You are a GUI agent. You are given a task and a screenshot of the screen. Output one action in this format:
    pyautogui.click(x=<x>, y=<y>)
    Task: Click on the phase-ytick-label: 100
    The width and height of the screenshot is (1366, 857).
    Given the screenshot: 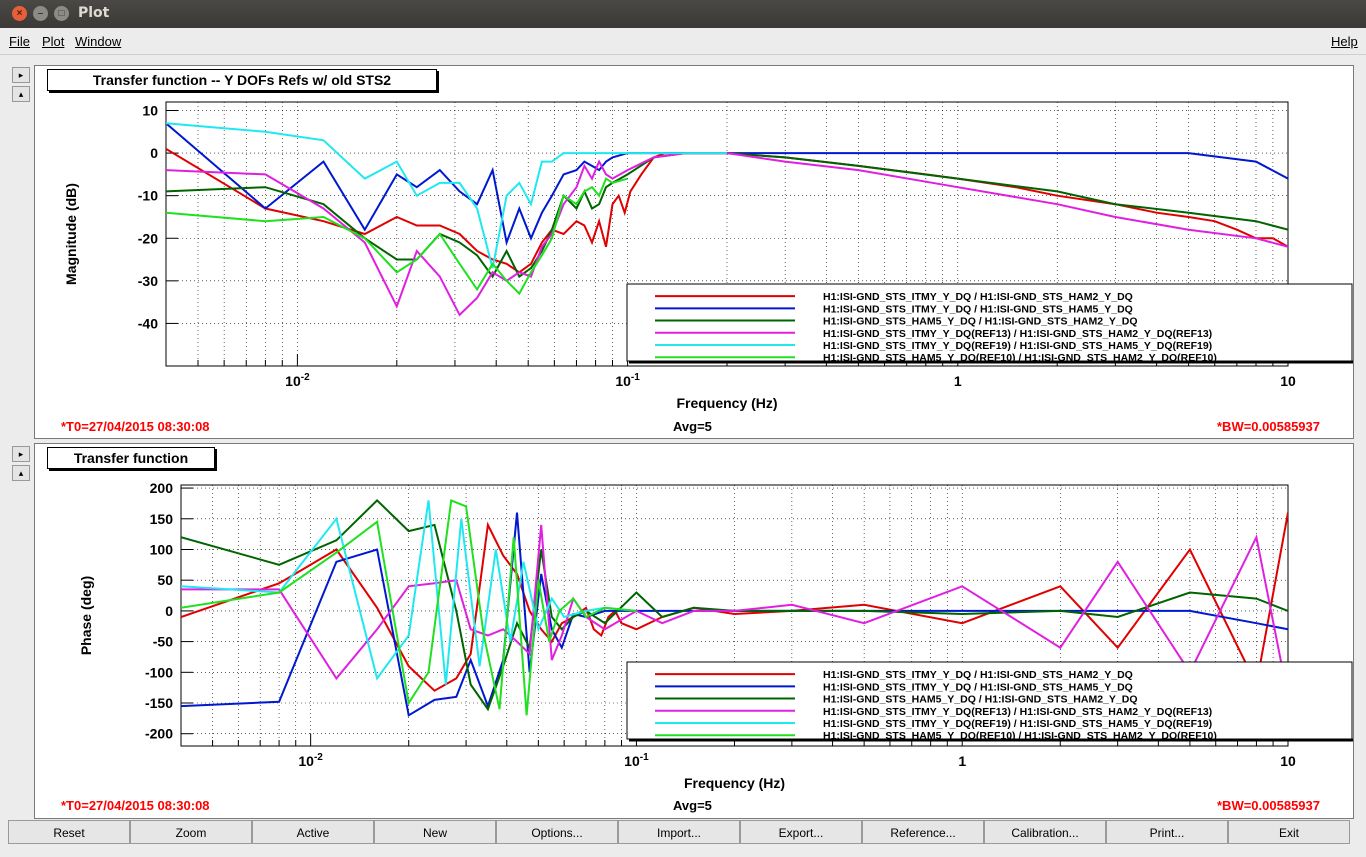 What is the action you would take?
    pyautogui.click(x=162, y=549)
    